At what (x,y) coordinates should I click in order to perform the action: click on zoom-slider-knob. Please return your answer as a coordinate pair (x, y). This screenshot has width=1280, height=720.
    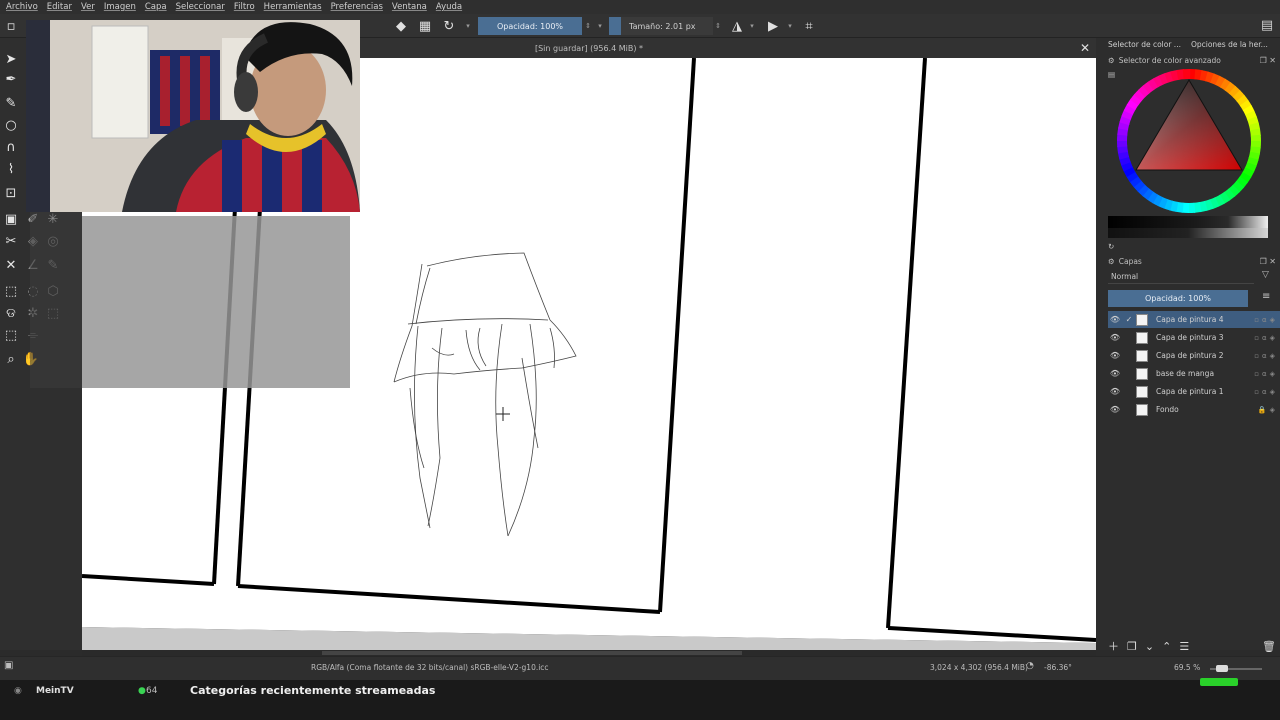
    Looking at the image, I should click on (1222, 668).